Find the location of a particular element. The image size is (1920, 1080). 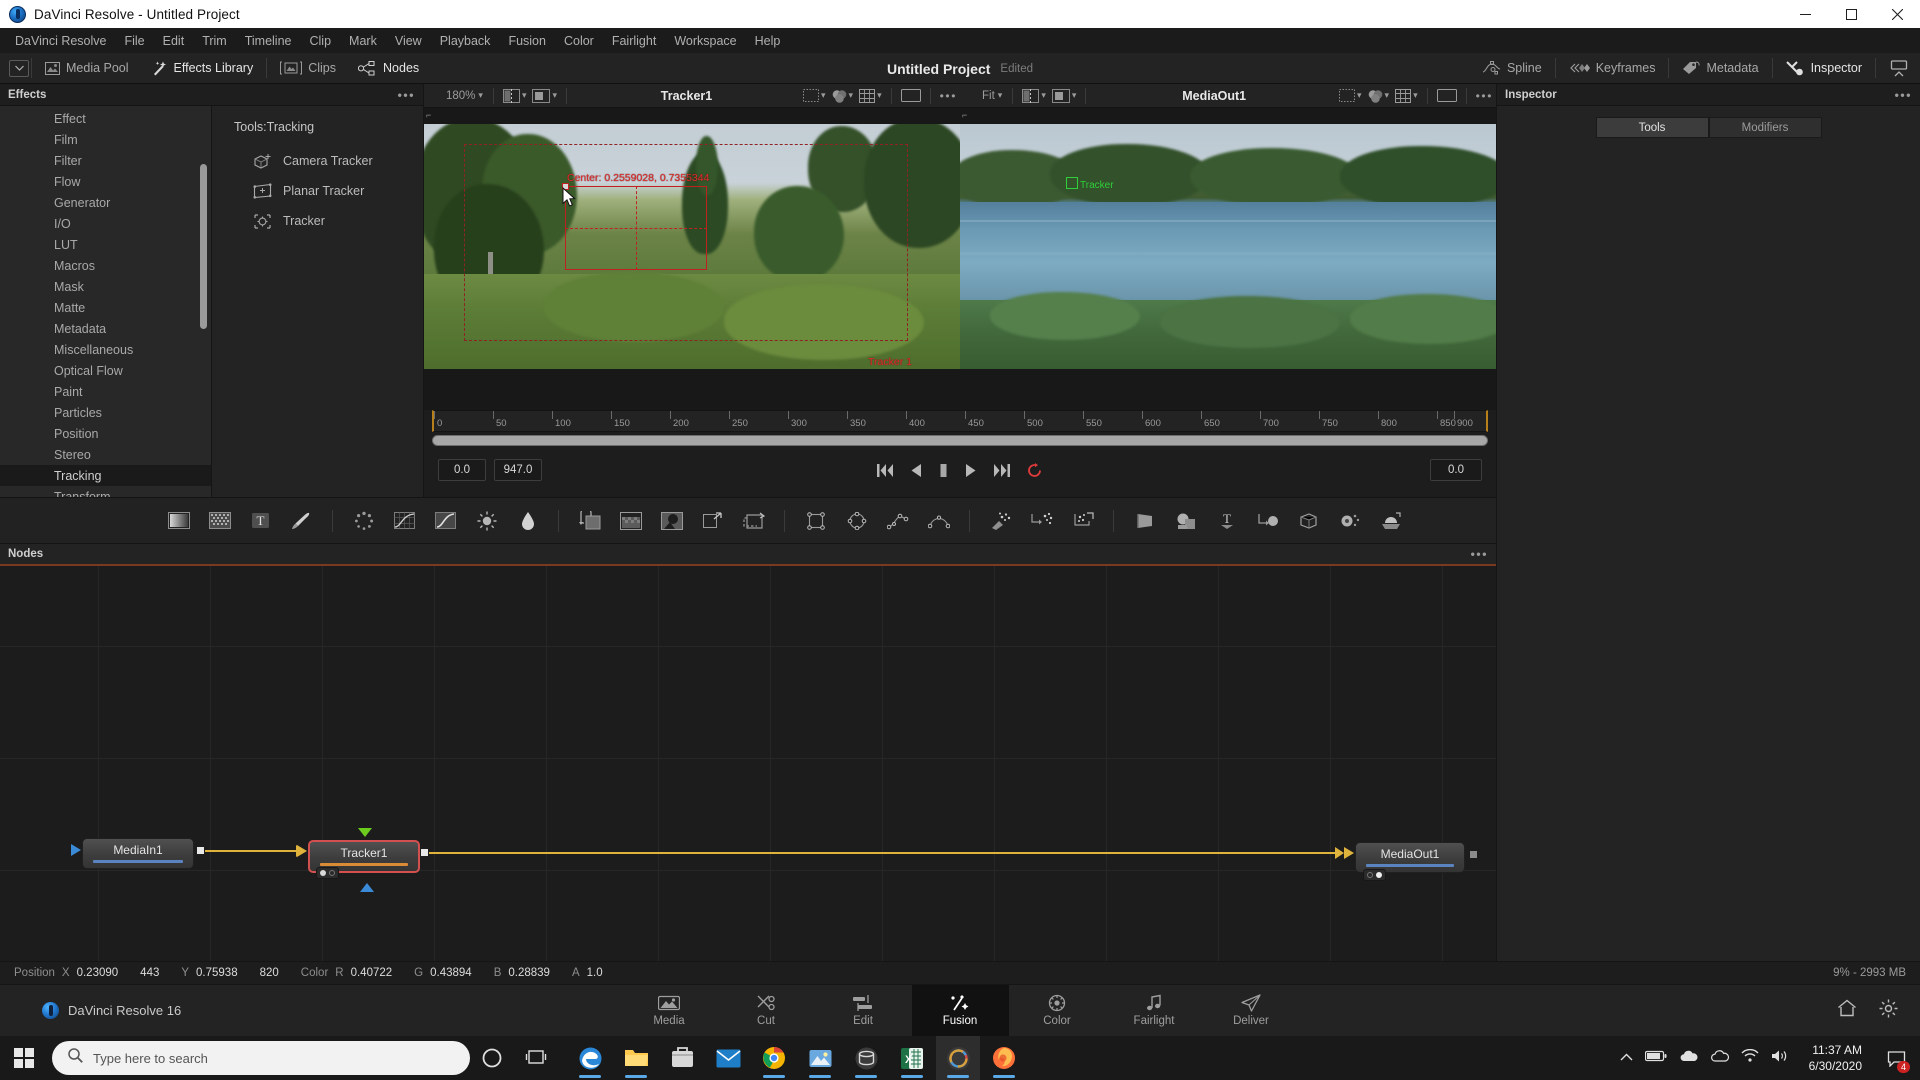

clips-button: Clips is located at coordinates (308, 68).